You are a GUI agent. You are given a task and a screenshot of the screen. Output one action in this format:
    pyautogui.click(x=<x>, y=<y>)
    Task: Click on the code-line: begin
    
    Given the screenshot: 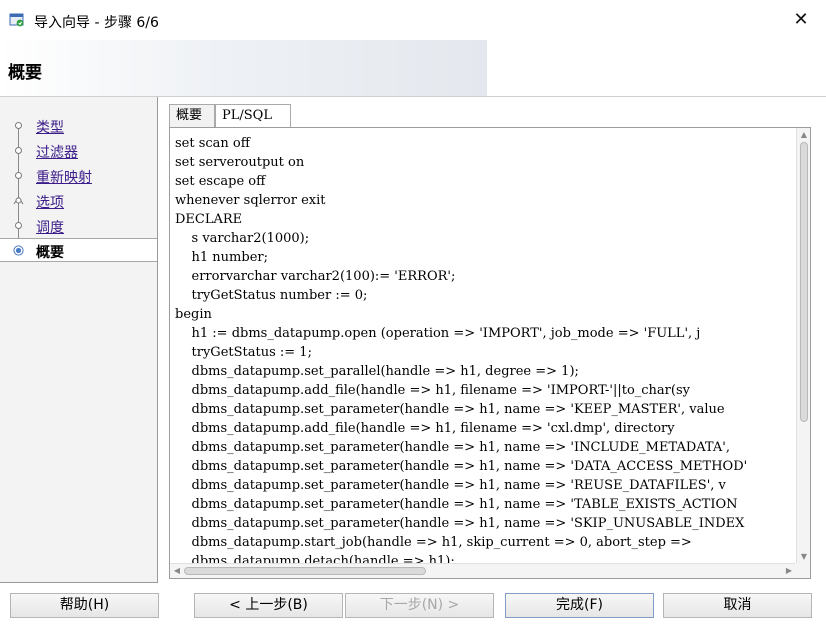 What is the action you would take?
    pyautogui.click(x=193, y=314)
    